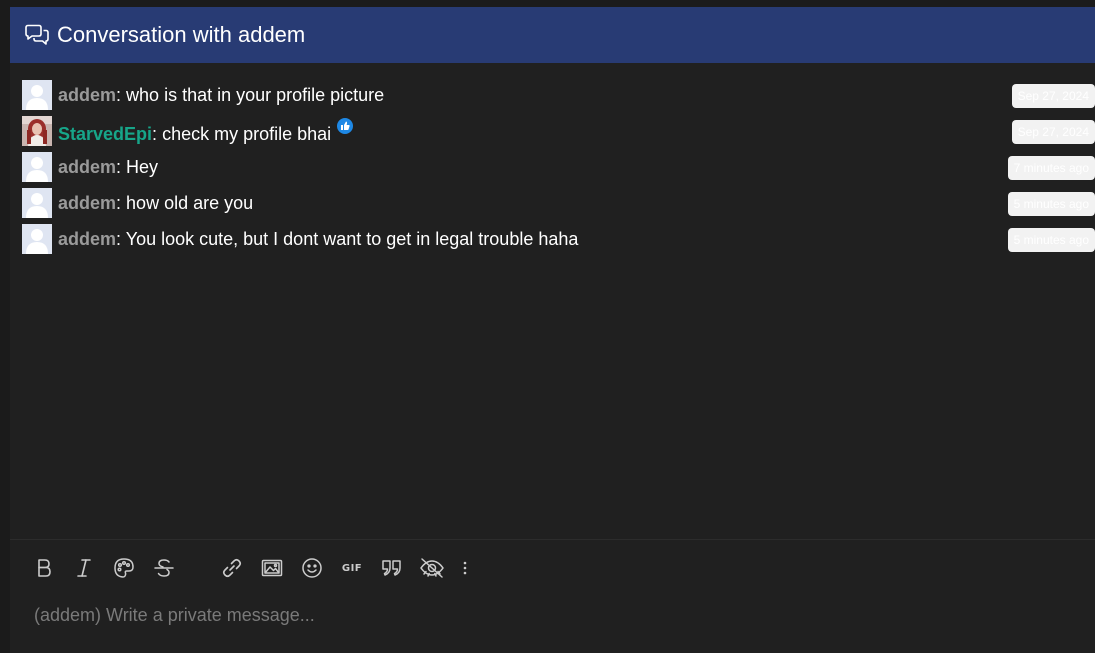 Image resolution: width=1095 pixels, height=653 pixels. Describe the element at coordinates (181, 34) in the screenshot. I see `conversation-title: Conversation with addem` at that location.